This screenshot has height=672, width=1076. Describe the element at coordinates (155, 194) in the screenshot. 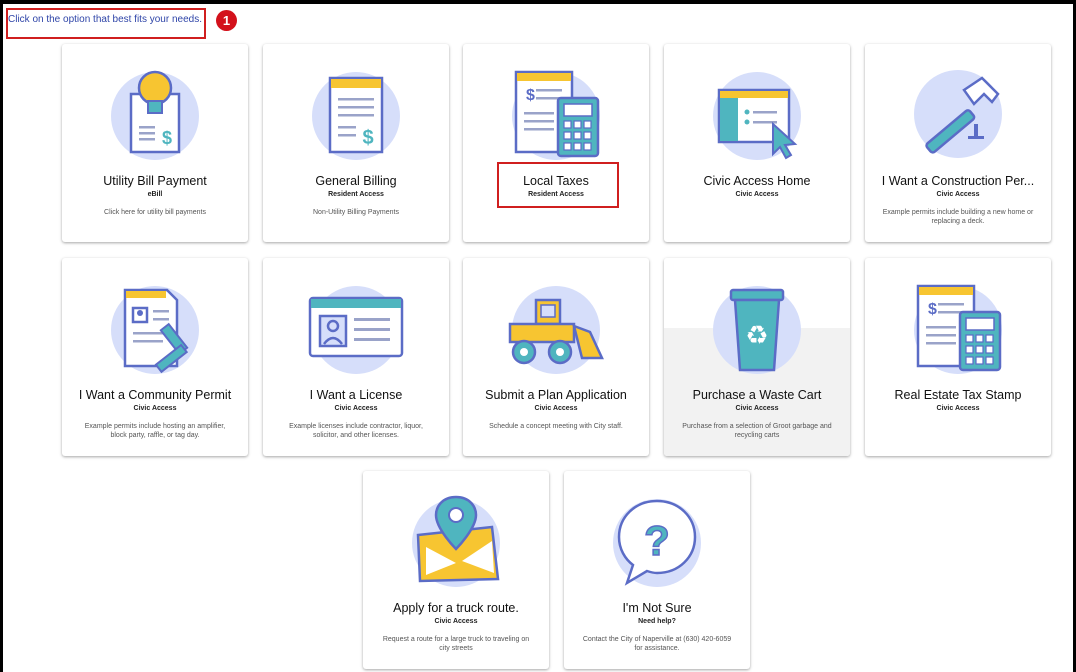

I see `card-subtitle: eBill` at that location.